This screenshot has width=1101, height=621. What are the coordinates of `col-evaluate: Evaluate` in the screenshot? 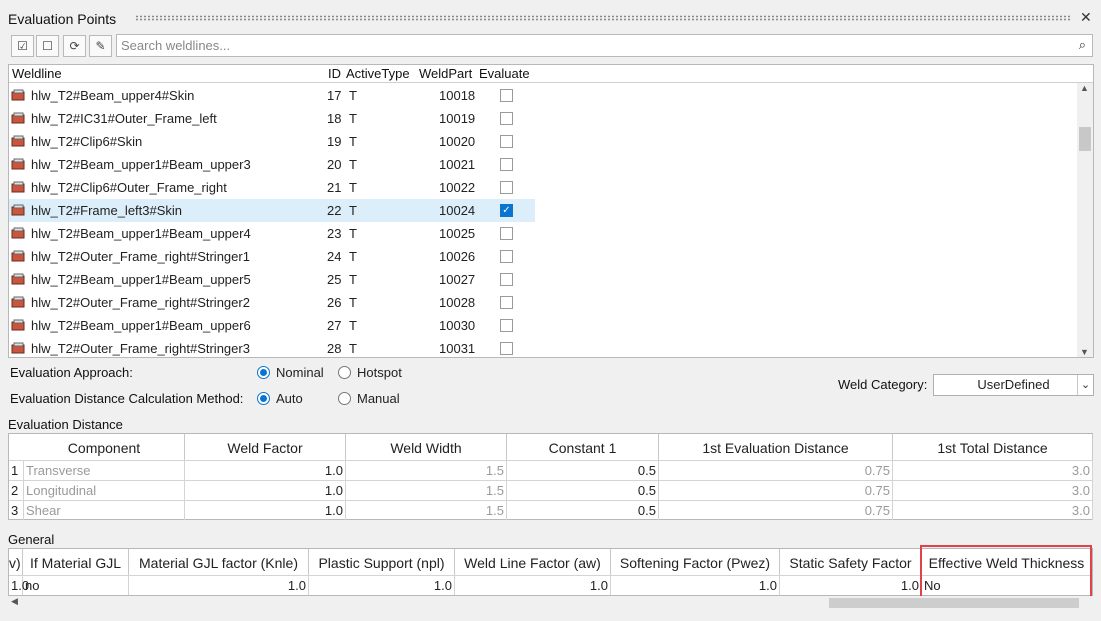 It's located at (504, 73).